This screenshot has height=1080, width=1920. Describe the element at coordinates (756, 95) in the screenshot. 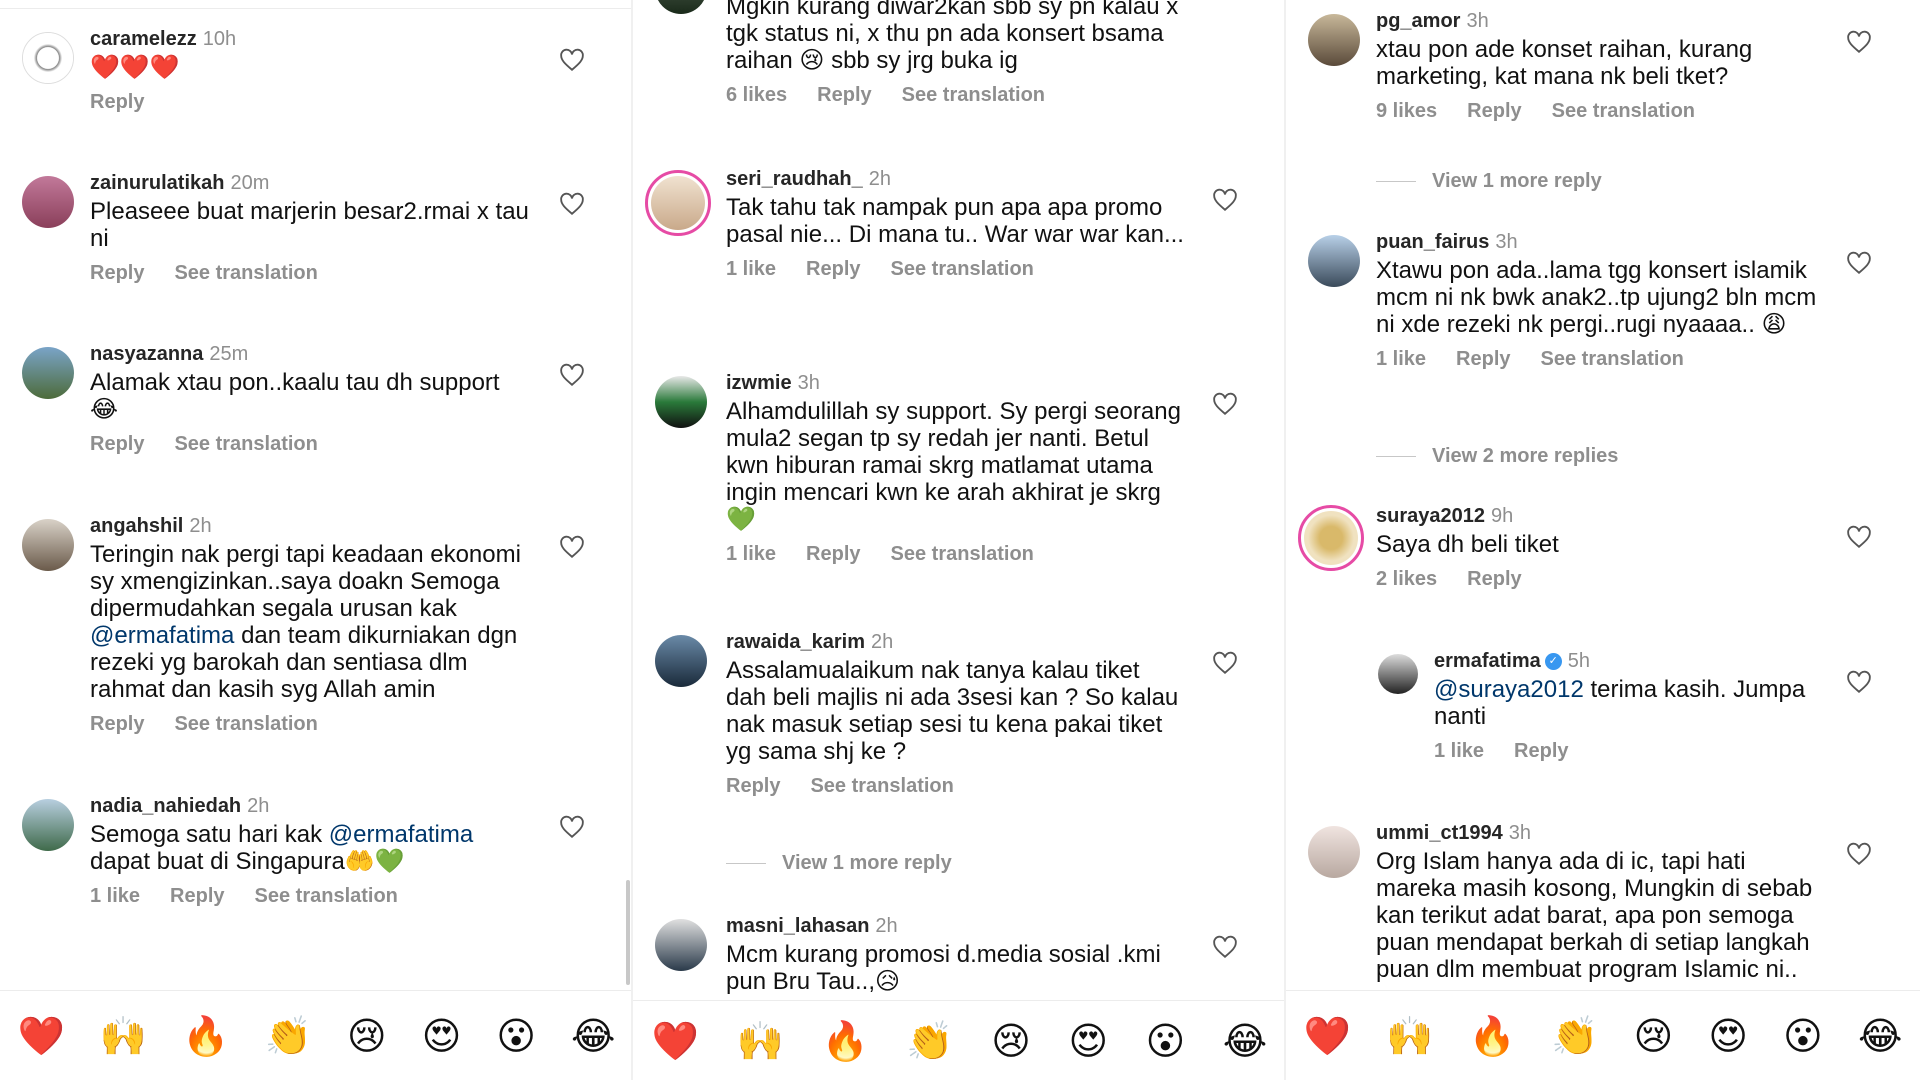

I see `like-count: 6 likes` at that location.